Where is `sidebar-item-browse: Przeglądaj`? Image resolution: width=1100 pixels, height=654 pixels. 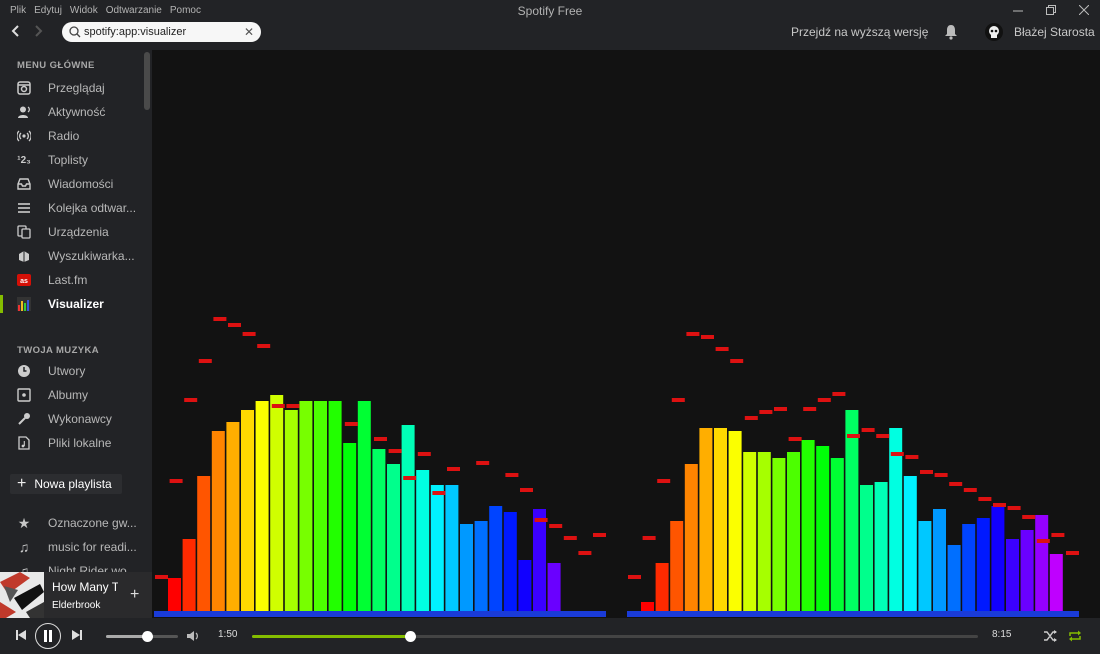 sidebar-item-browse: Przeglądaj is located at coordinates (71, 88).